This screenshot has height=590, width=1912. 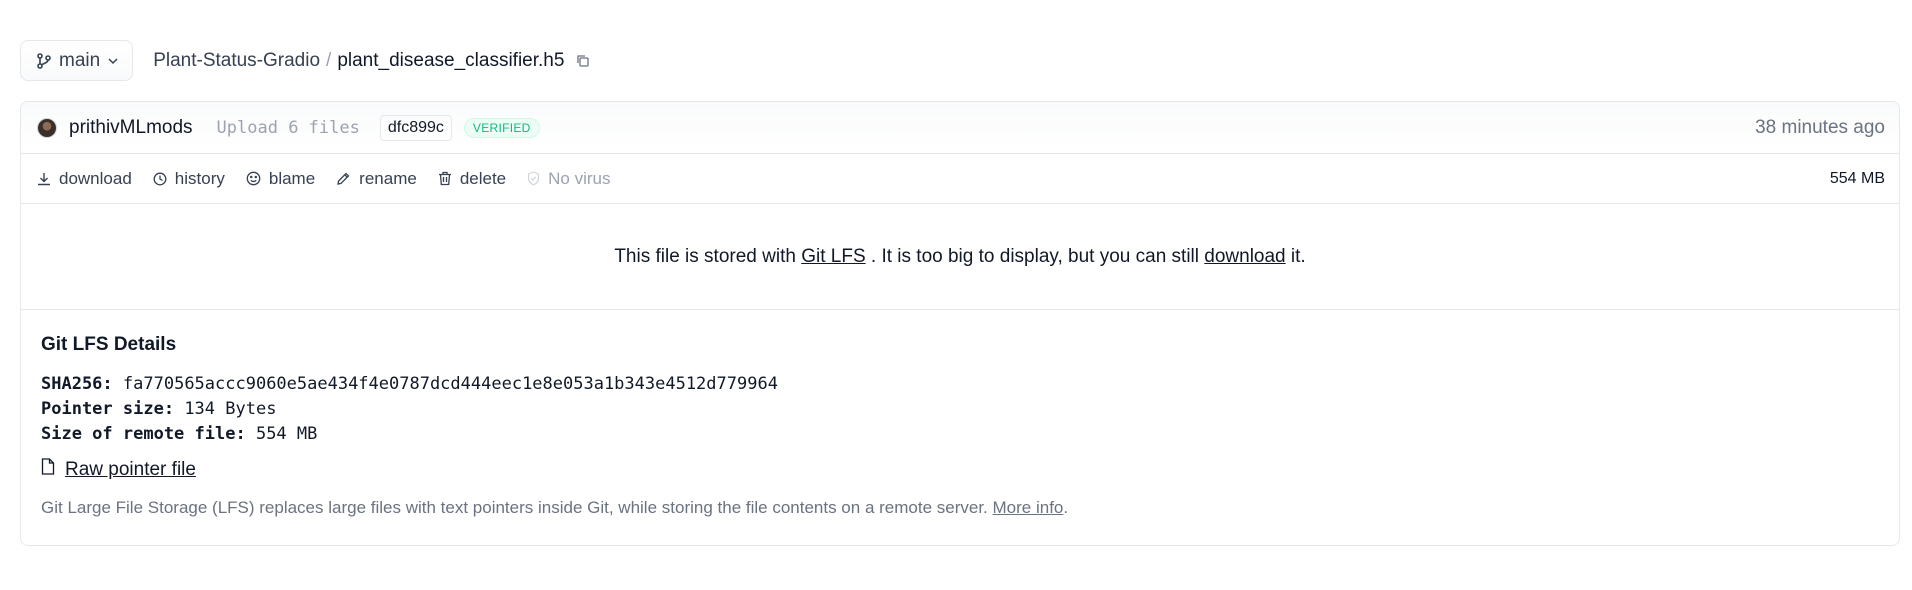 What do you see at coordinates (1298, 256) in the screenshot?
I see `notice-text-after: it.` at bounding box center [1298, 256].